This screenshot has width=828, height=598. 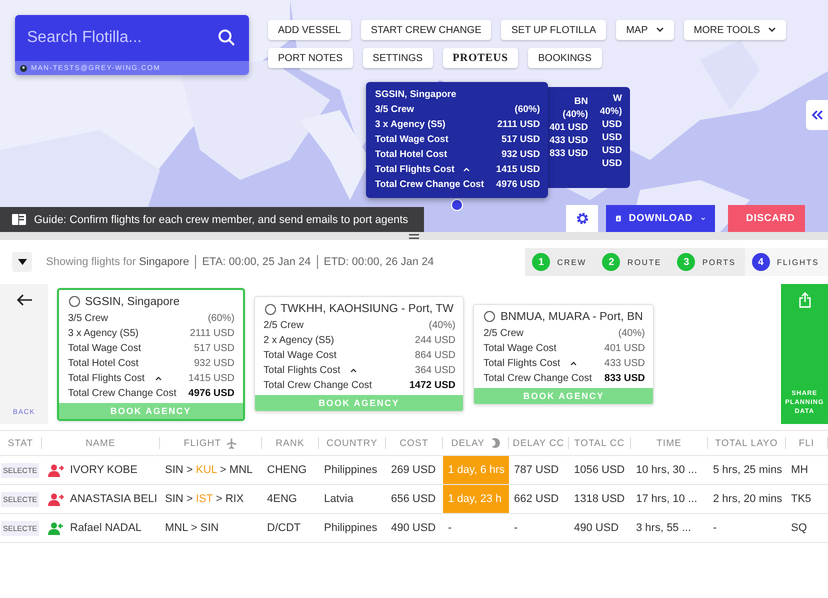 I want to click on step-tab: 4 FLIGHTS, so click(x=786, y=262).